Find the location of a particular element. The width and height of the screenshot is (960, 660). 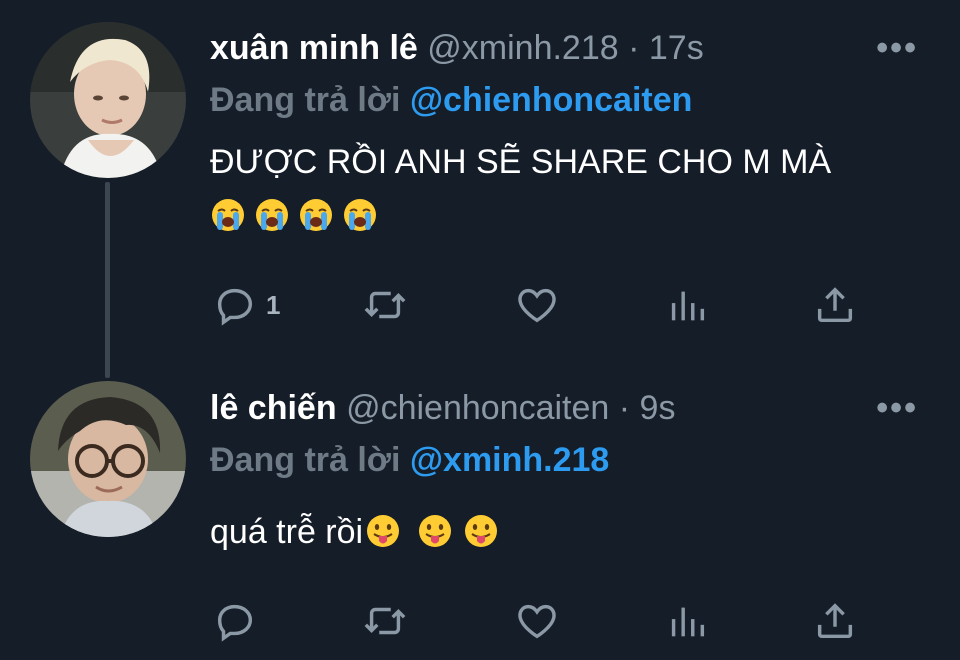

replying-to-user-link: @xminh.218 is located at coordinates (509, 460).